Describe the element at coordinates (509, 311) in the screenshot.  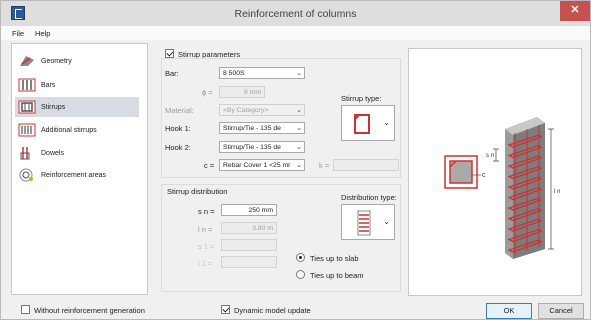
I see `ok-button: OK` at that location.